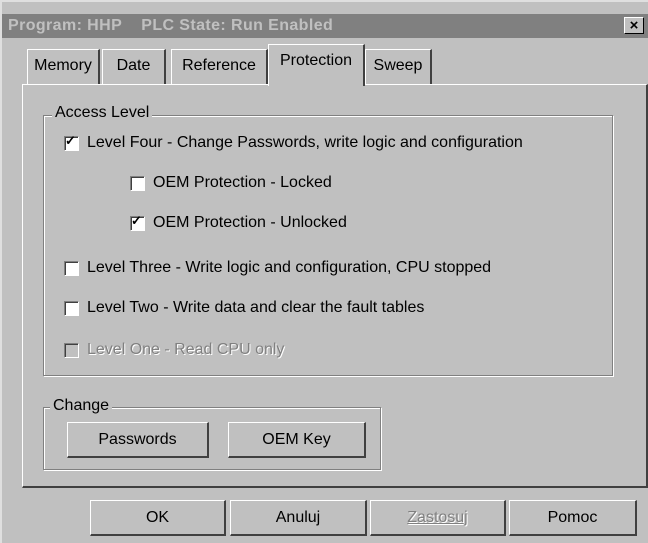  What do you see at coordinates (316, 60) in the screenshot?
I see `tab-protection-label: Protection` at bounding box center [316, 60].